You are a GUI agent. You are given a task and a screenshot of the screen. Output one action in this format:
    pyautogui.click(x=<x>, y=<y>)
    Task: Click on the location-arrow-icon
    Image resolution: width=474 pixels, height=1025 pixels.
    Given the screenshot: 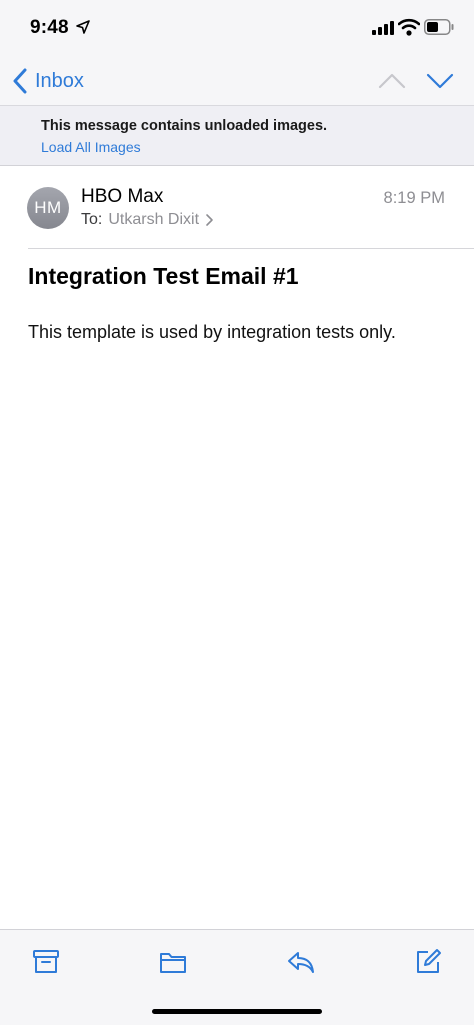 What is the action you would take?
    pyautogui.click(x=83, y=27)
    